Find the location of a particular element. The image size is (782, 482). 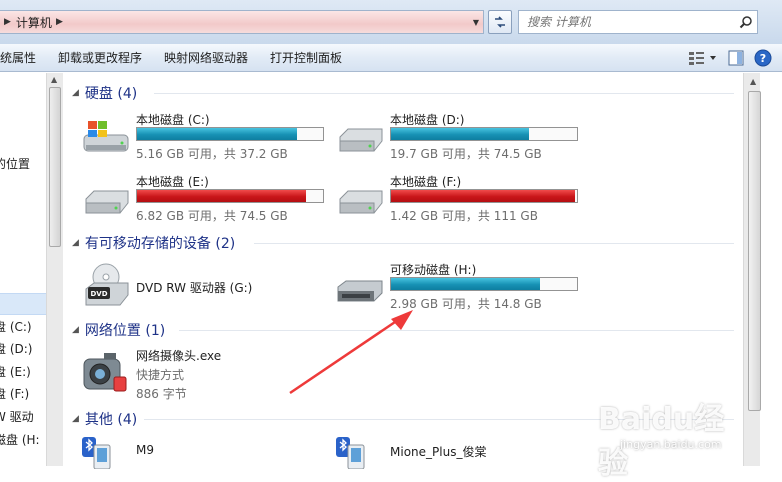

nav-item-drive-e: 盘 (E:) is located at coordinates (18, 371).